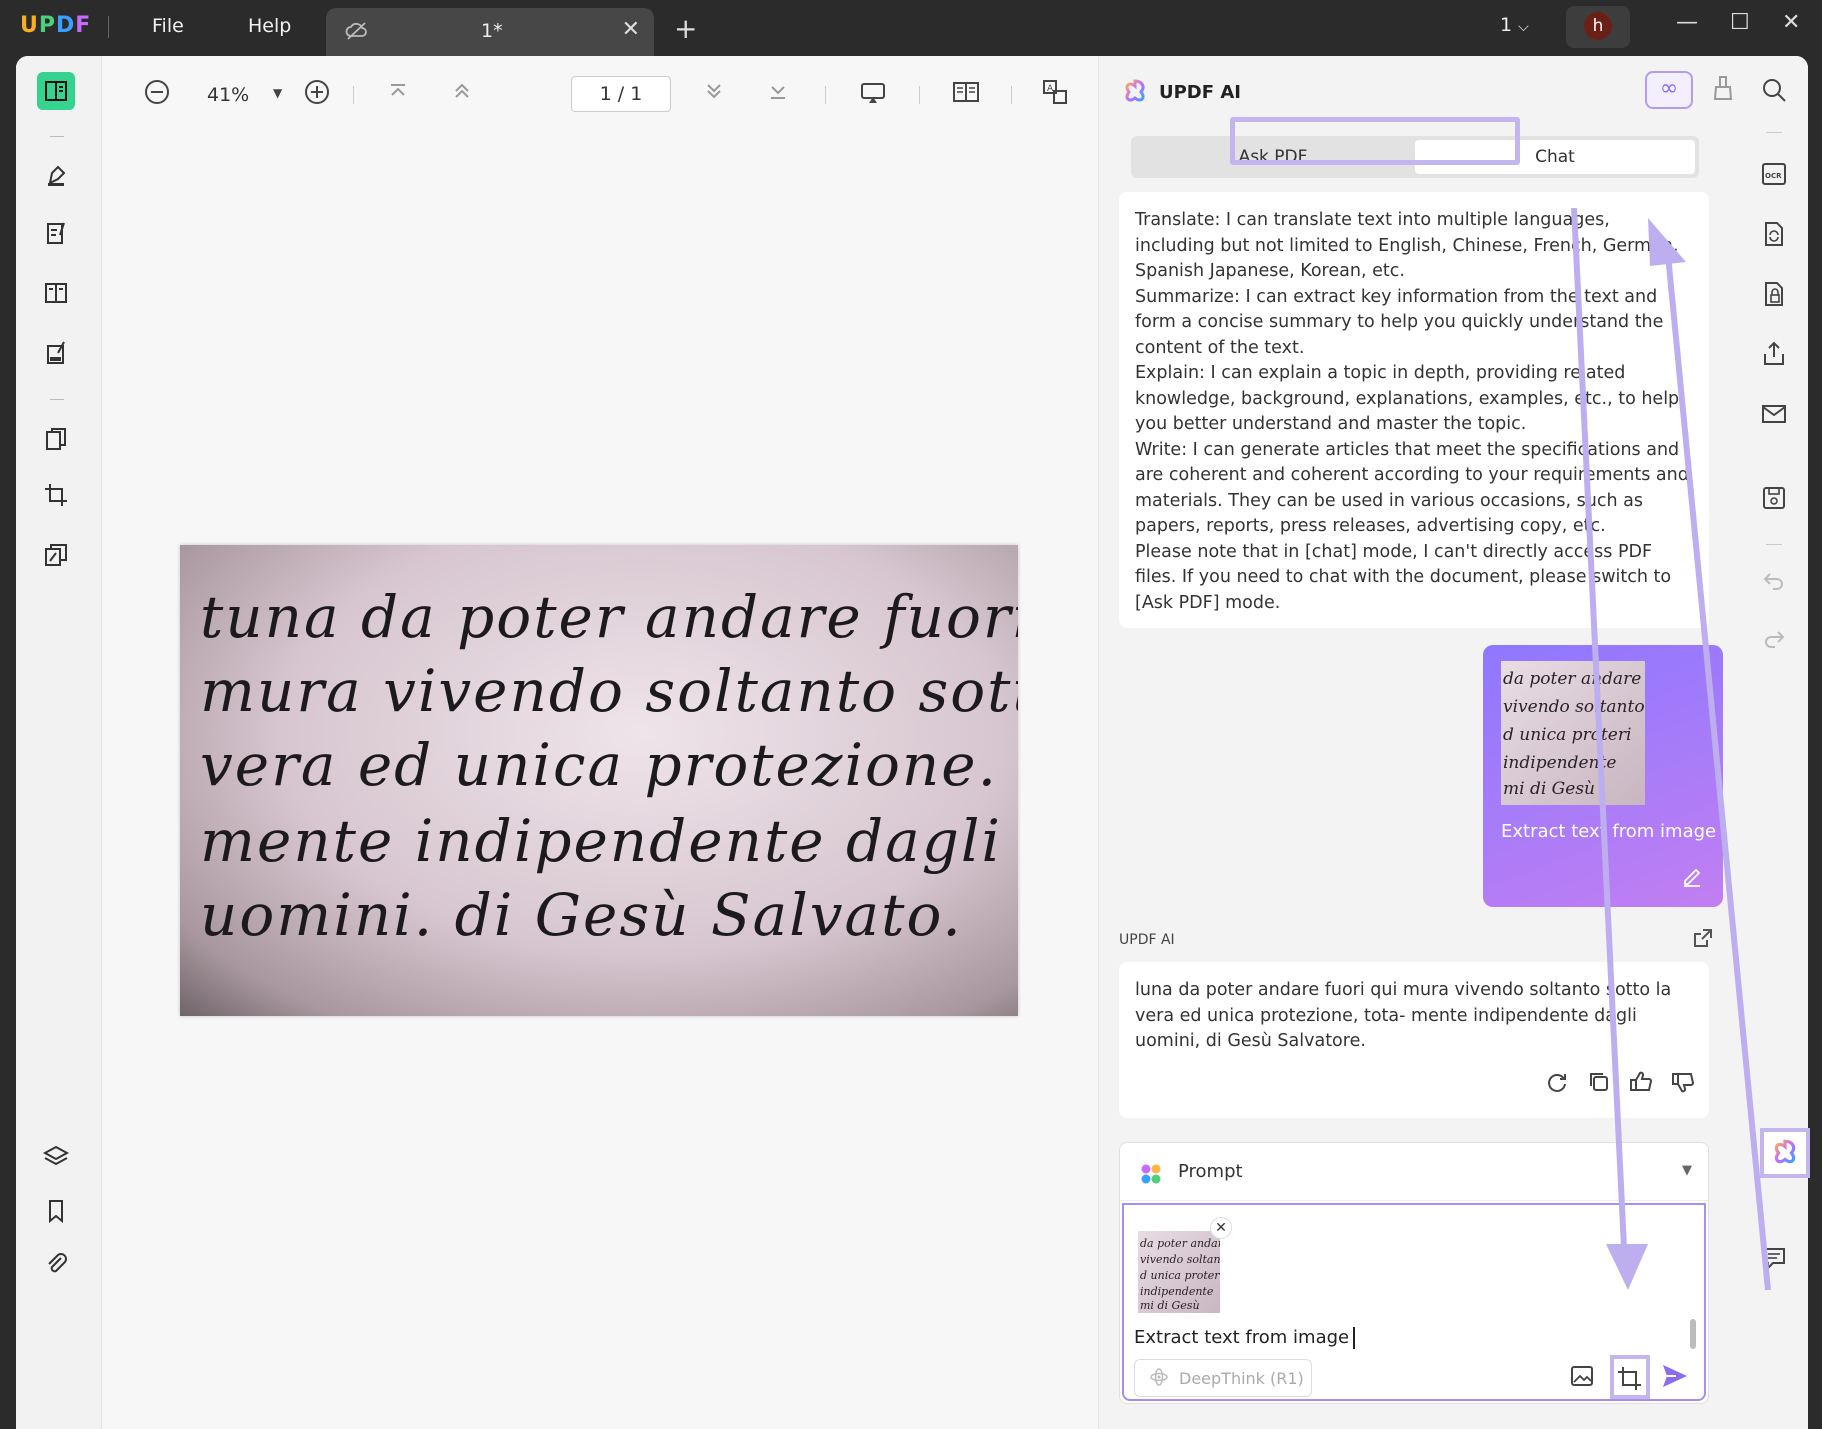 The image size is (1822, 1429). Describe the element at coordinates (1620, 1086) in the screenshot. I see `reply-actions` at that location.